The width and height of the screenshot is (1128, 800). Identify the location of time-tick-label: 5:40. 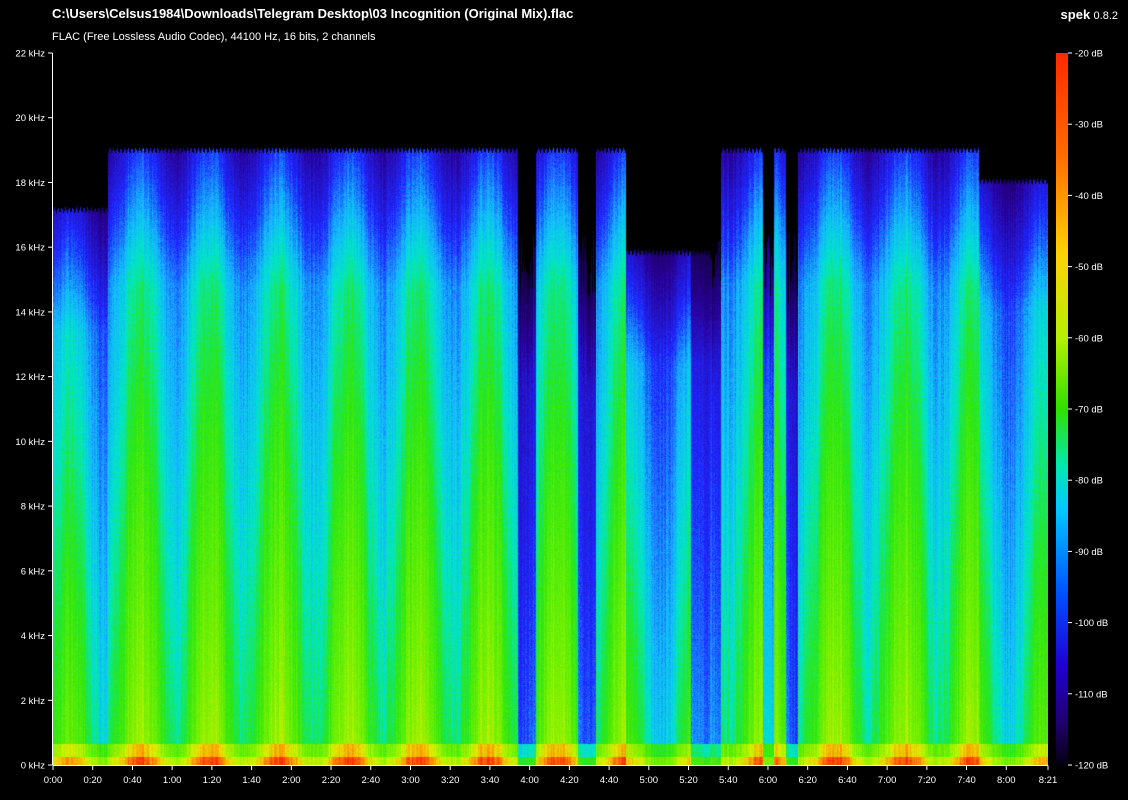
(728, 780).